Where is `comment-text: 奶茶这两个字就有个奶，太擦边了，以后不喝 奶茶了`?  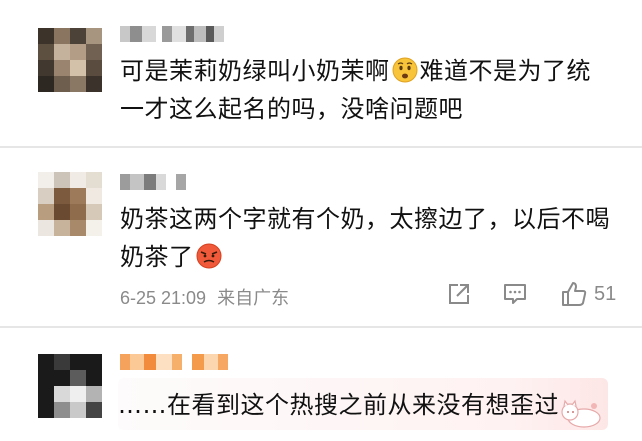
comment-text: 奶茶这两个字就有个奶，太擦边了，以后不喝 奶茶了 is located at coordinates (365, 238).